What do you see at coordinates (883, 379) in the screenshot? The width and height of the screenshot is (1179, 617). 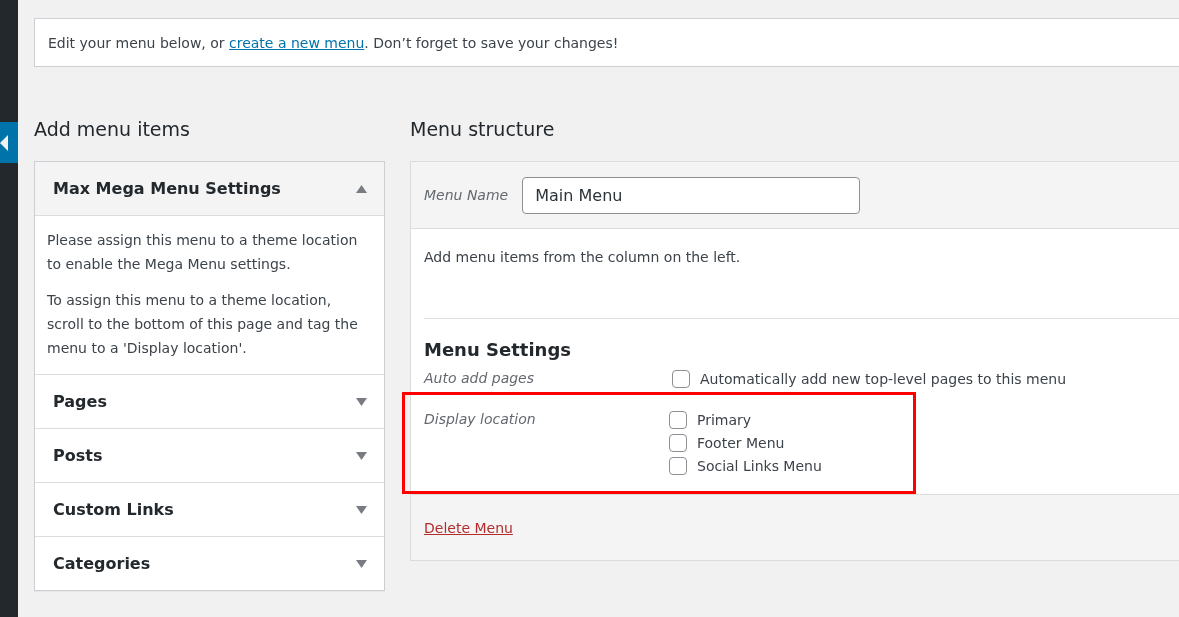 I see `checkbox-label: Automatically add new top-level pages to this menu` at bounding box center [883, 379].